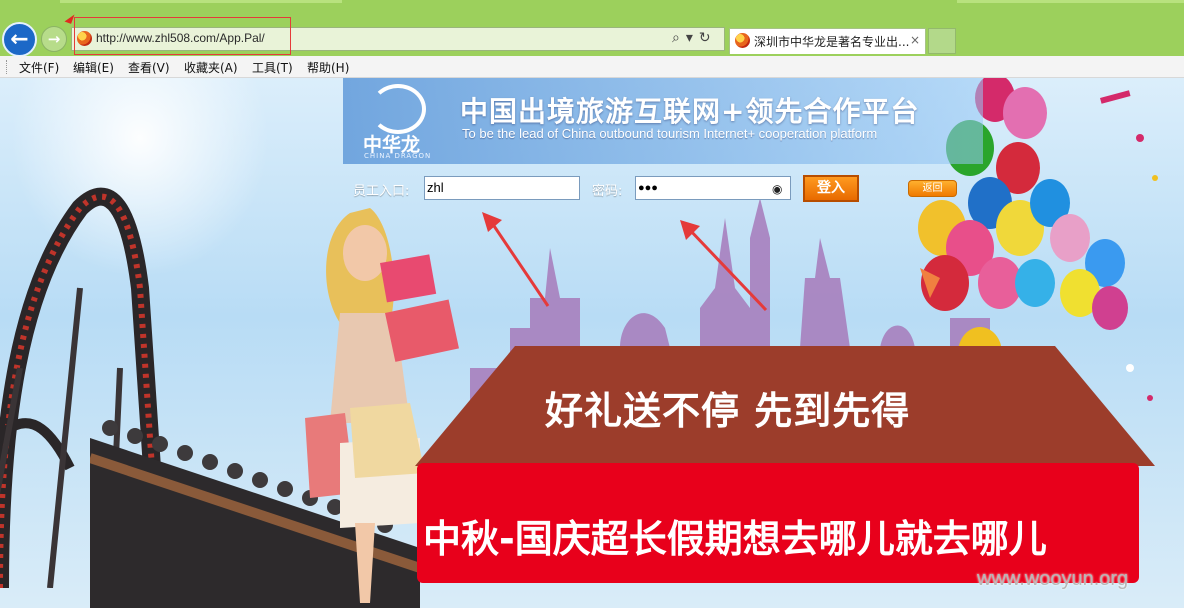 This screenshot has height=608, width=1184. What do you see at coordinates (742, 40) in the screenshot?
I see `tab-favicon-icon` at bounding box center [742, 40].